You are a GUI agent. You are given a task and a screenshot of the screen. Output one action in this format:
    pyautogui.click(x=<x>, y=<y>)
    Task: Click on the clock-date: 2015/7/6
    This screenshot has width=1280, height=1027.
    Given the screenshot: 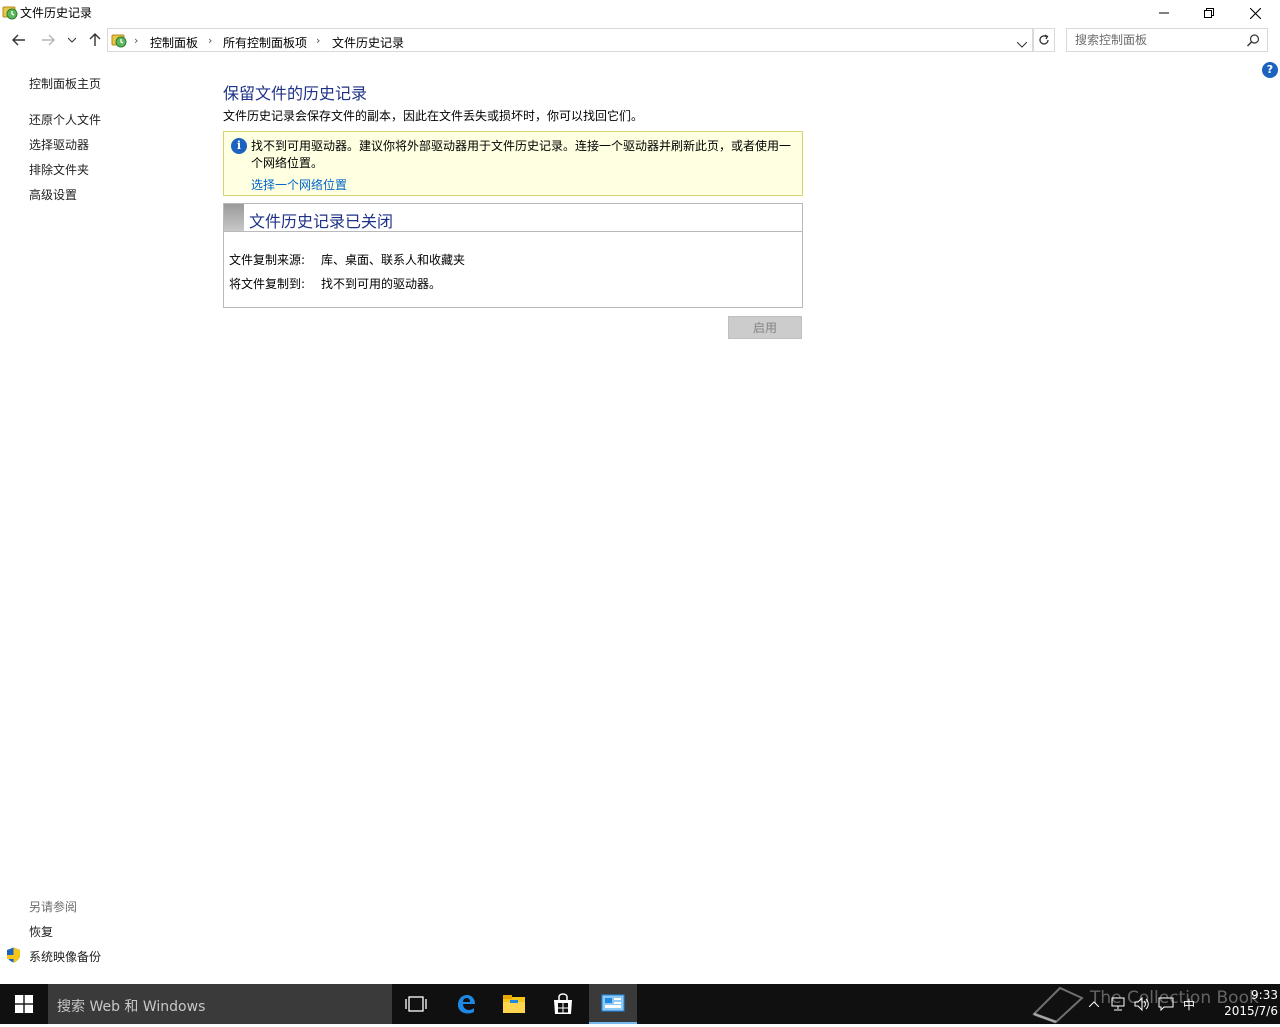 What is the action you would take?
    pyautogui.click(x=1251, y=1011)
    